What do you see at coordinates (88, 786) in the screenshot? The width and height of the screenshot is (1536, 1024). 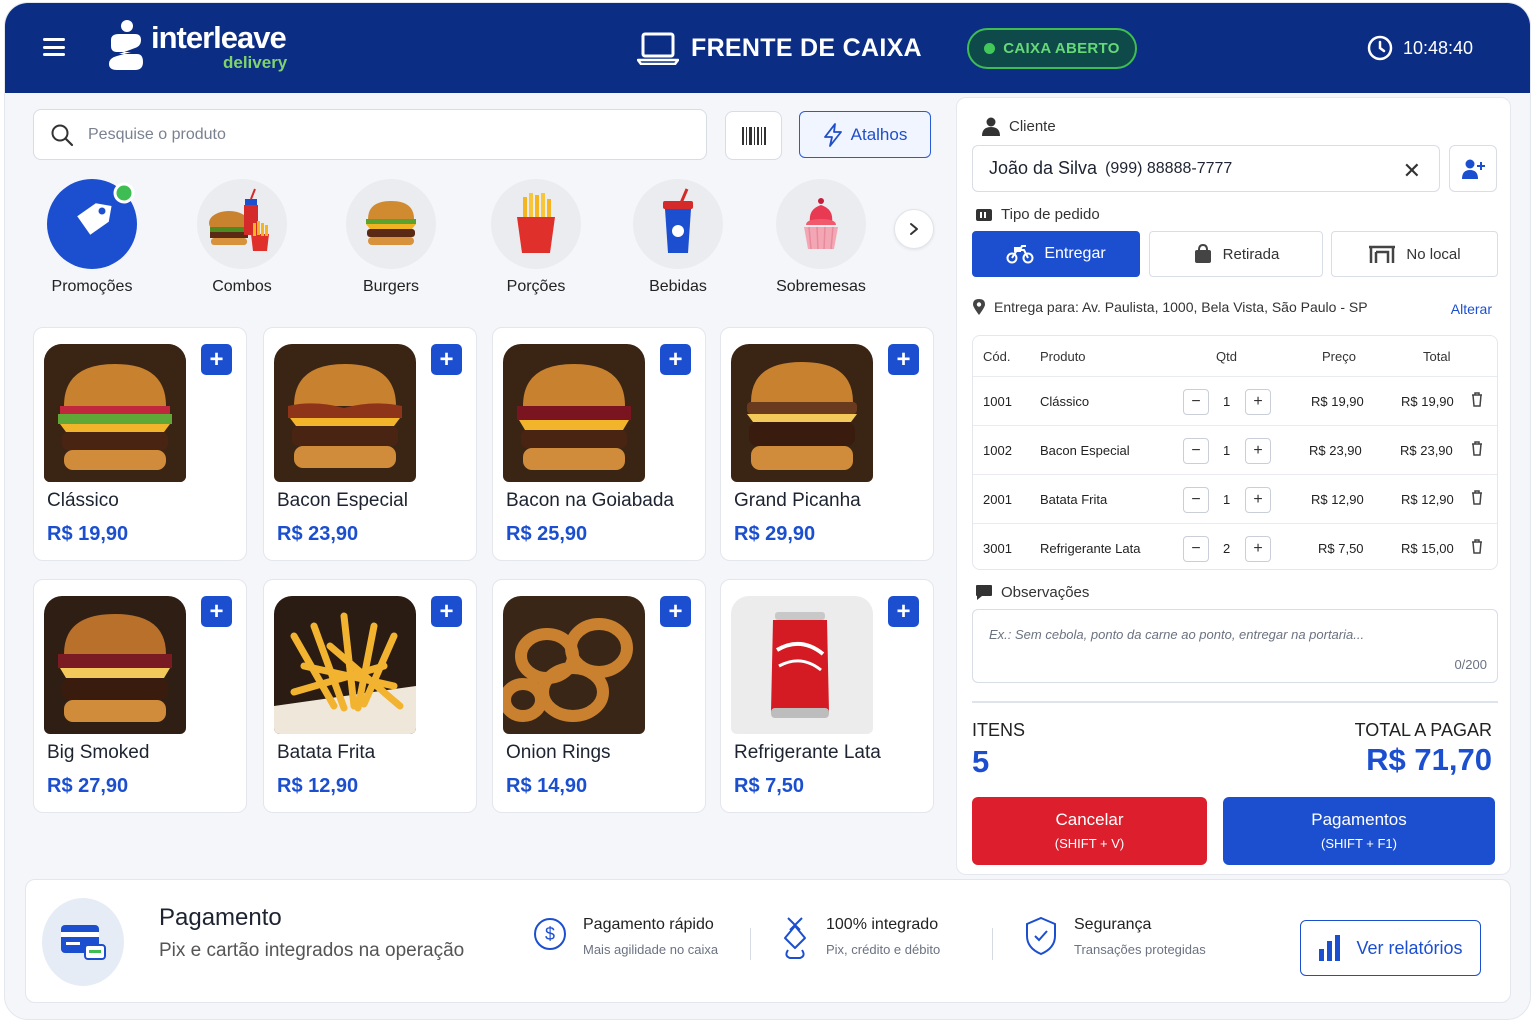 I see `product-price: R$ 27,90` at bounding box center [88, 786].